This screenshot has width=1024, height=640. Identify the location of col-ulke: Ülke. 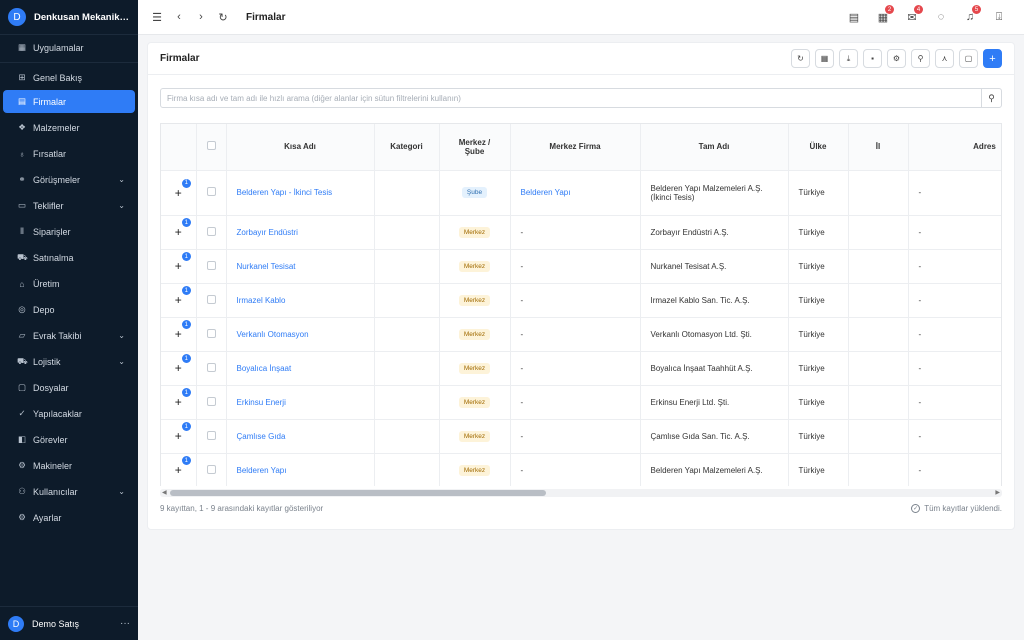
(818, 147).